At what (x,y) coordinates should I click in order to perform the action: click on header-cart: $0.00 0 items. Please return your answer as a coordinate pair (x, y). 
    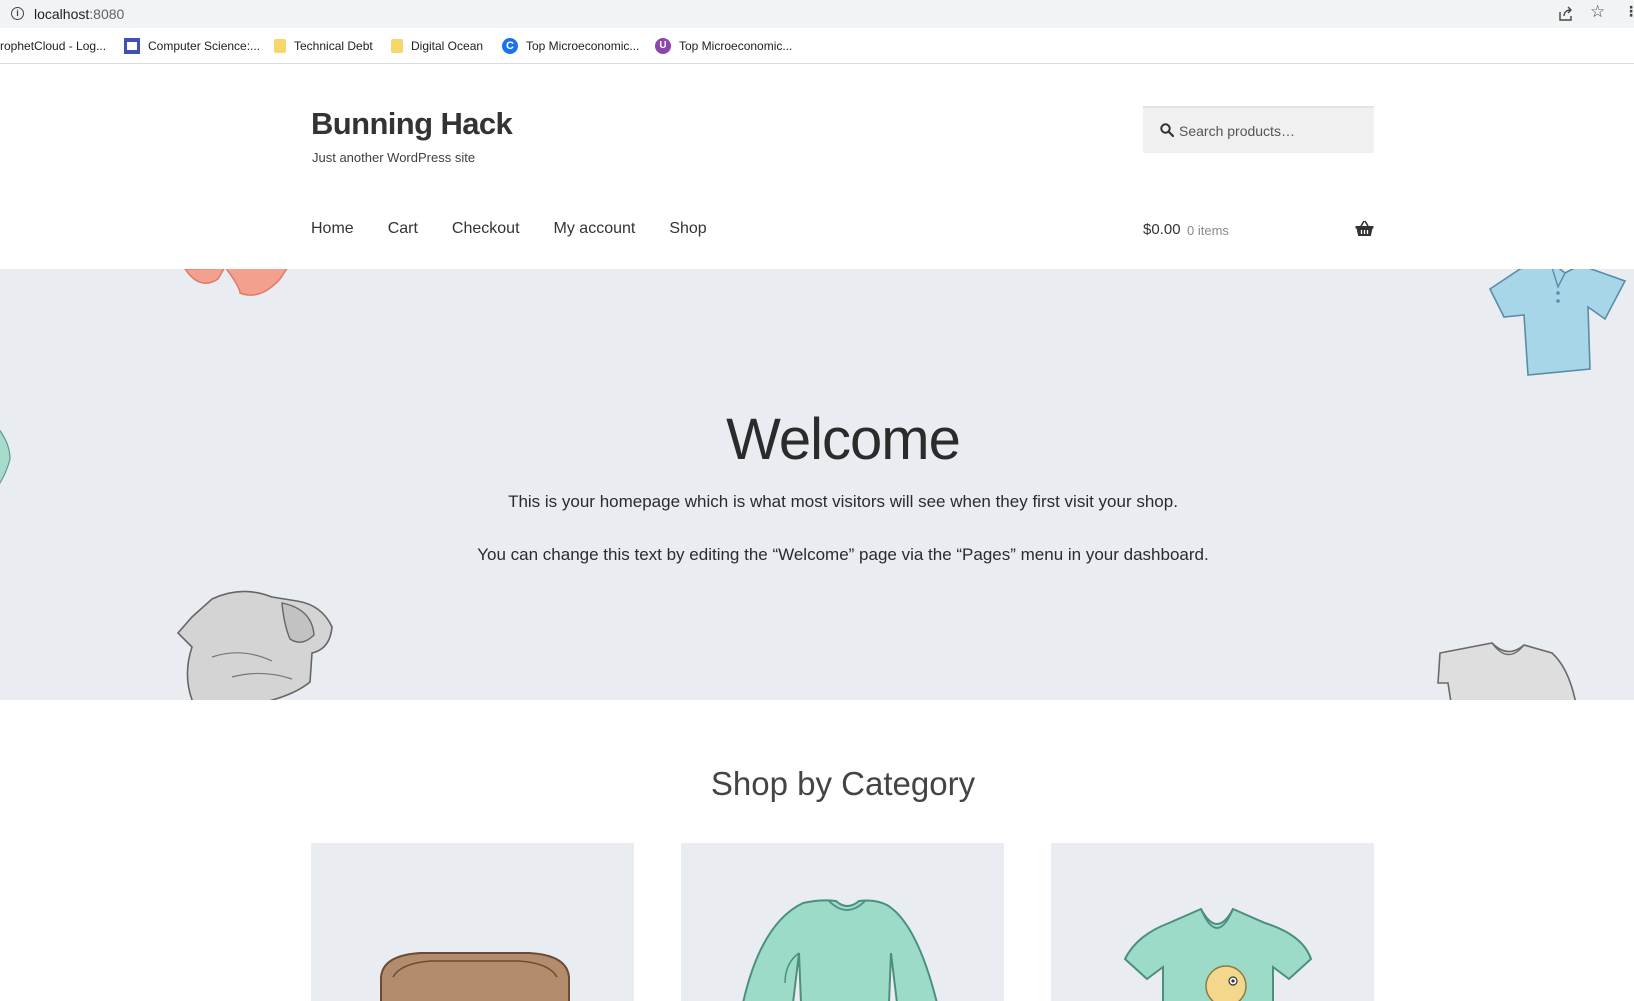
    Looking at the image, I should click on (1258, 230).